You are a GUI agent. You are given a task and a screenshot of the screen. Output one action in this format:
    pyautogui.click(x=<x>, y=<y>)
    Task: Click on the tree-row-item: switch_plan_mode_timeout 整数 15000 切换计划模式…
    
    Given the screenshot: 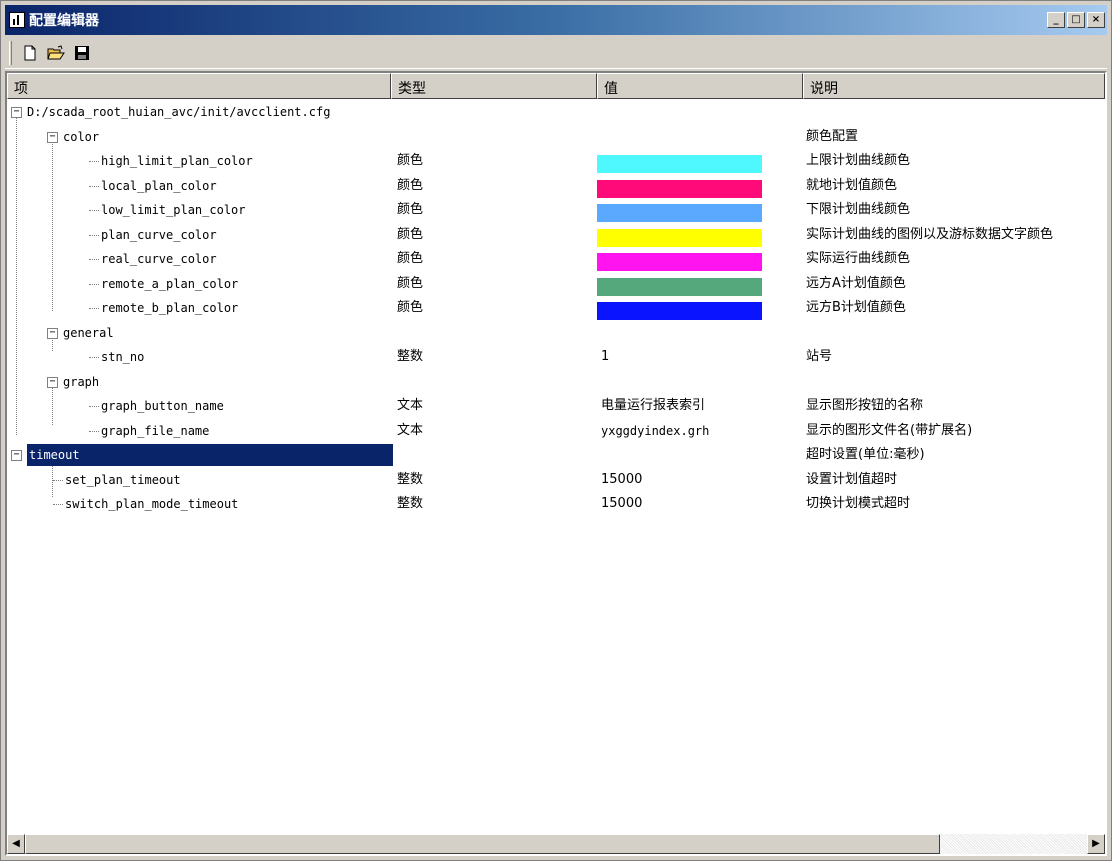 What is the action you would take?
    pyautogui.click(x=556, y=505)
    